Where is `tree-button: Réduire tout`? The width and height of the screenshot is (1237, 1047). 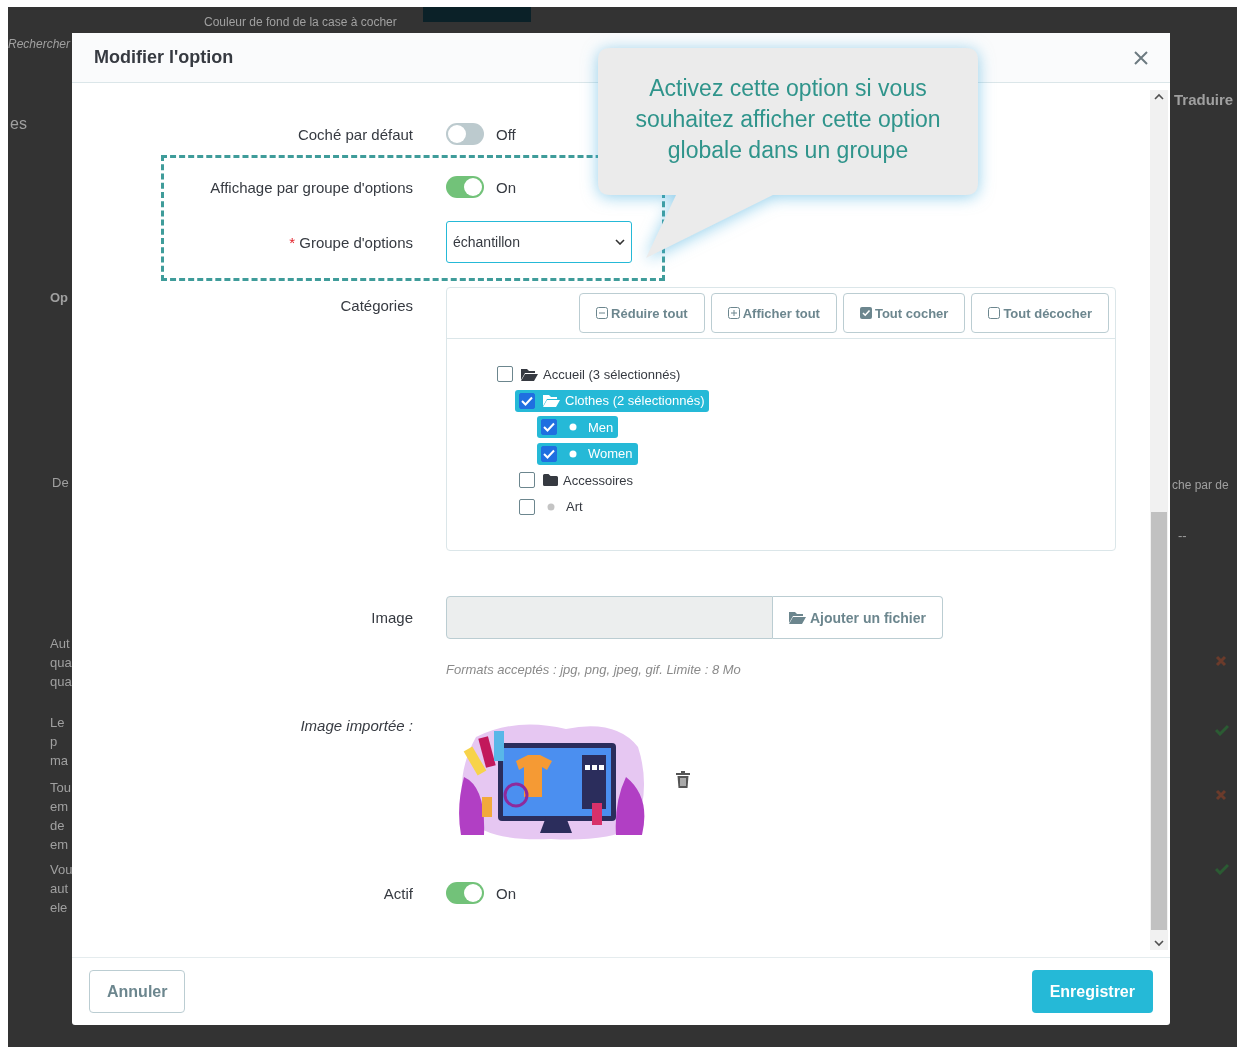 tree-button: Réduire tout is located at coordinates (642, 313).